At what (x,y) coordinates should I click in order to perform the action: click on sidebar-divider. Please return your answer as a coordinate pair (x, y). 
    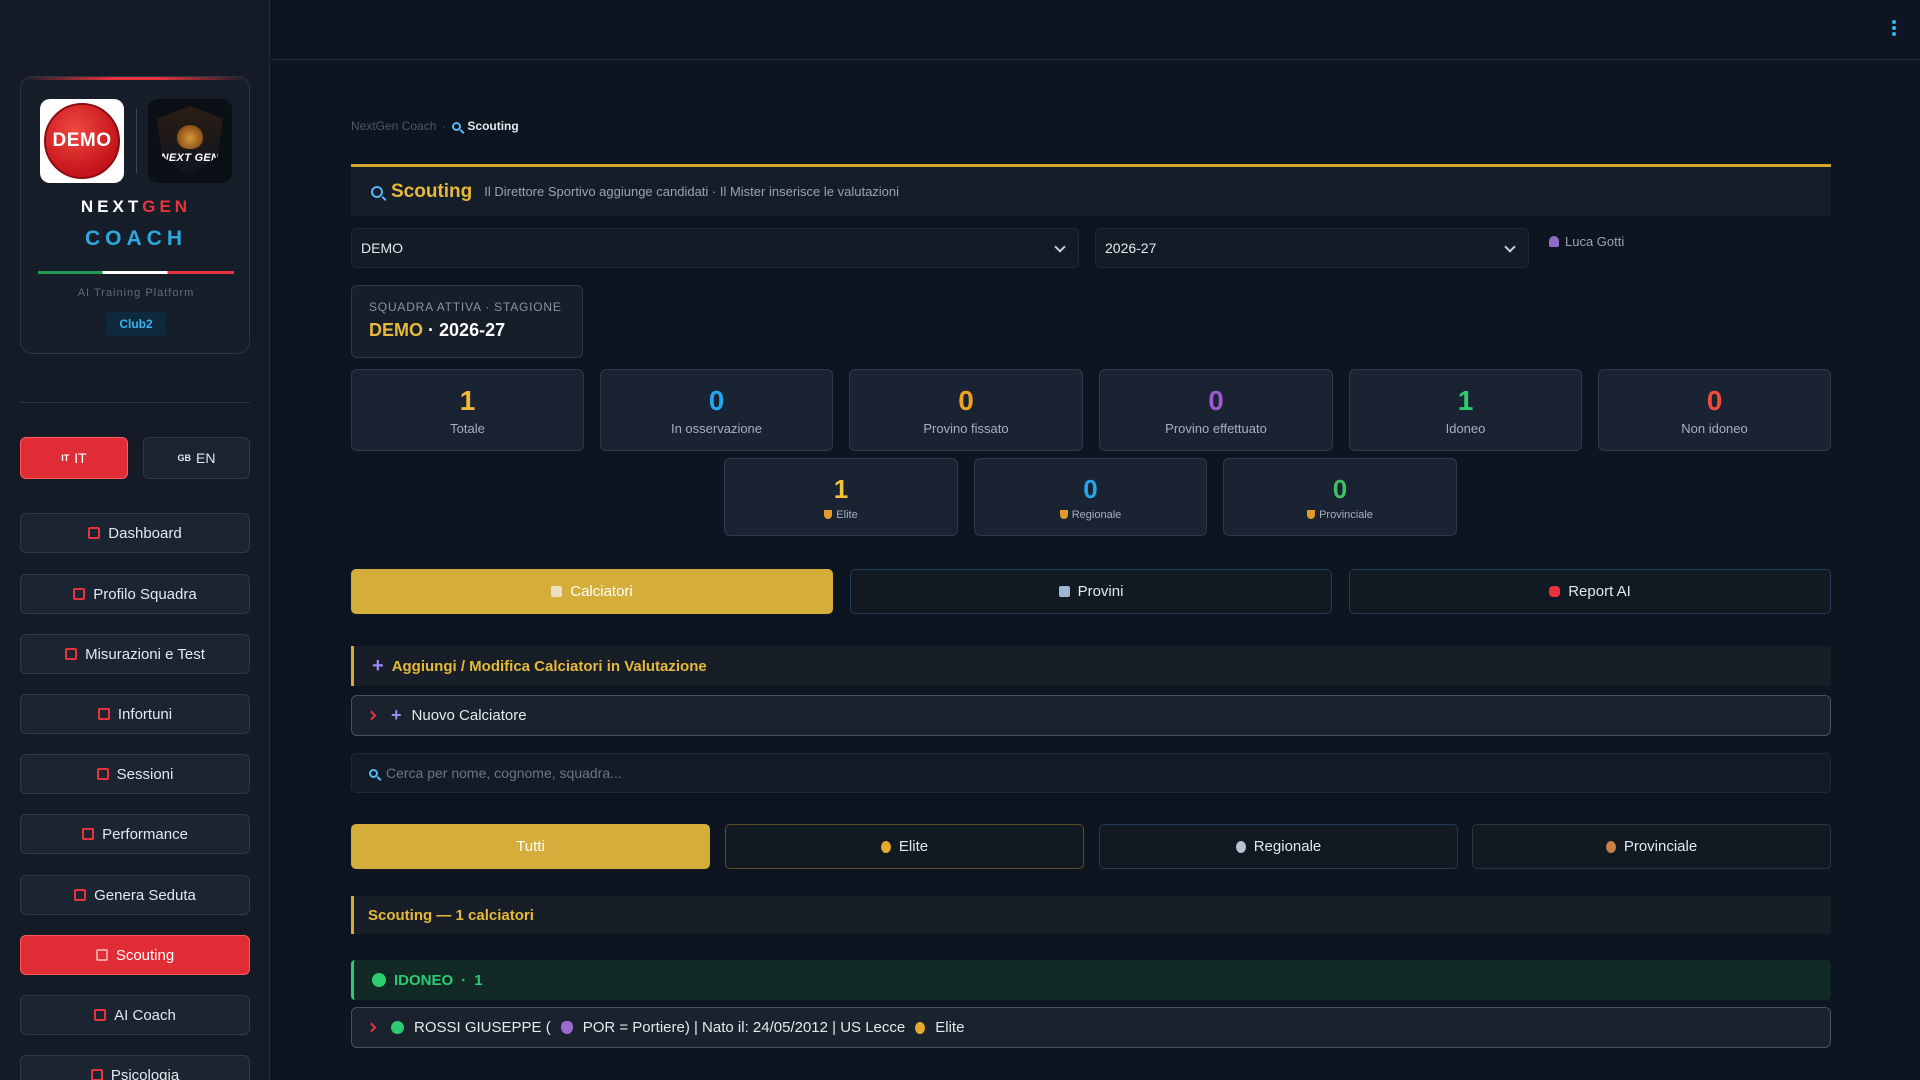
    Looking at the image, I should click on (135, 402).